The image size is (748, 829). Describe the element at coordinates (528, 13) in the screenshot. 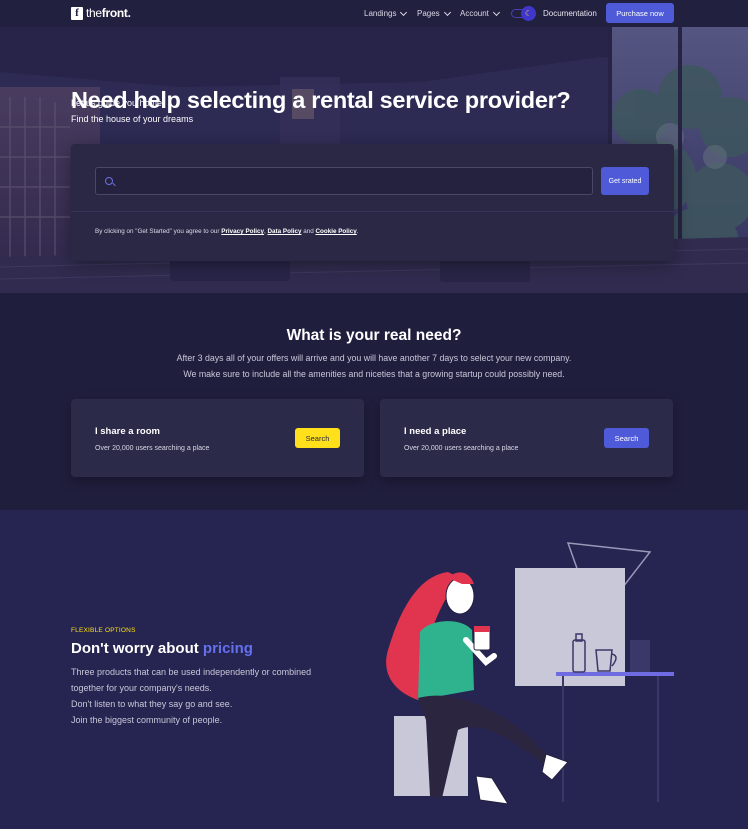

I see `moon-icon: ☾` at that location.